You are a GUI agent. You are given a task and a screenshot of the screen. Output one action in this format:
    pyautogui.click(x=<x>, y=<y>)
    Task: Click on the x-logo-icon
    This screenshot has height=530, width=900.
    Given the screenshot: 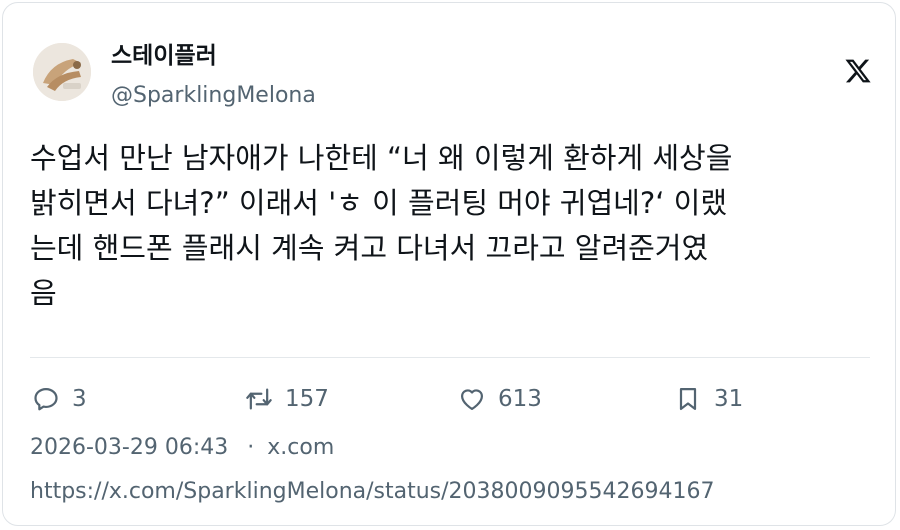 What is the action you would take?
    pyautogui.click(x=858, y=71)
    